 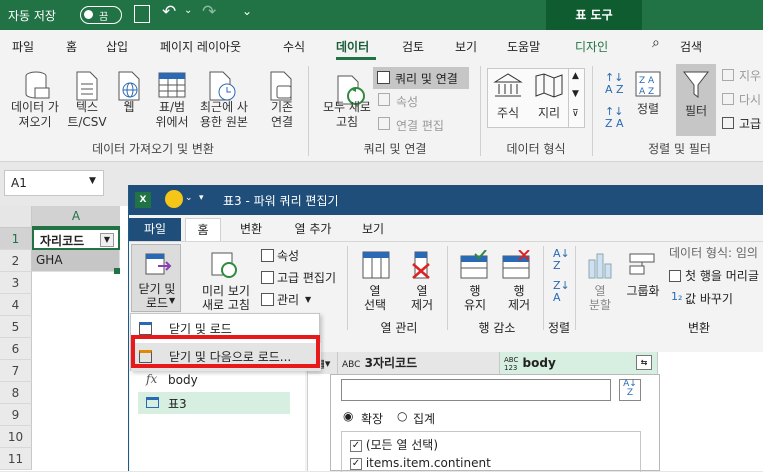 I want to click on row-header: 1, so click(x=16, y=239).